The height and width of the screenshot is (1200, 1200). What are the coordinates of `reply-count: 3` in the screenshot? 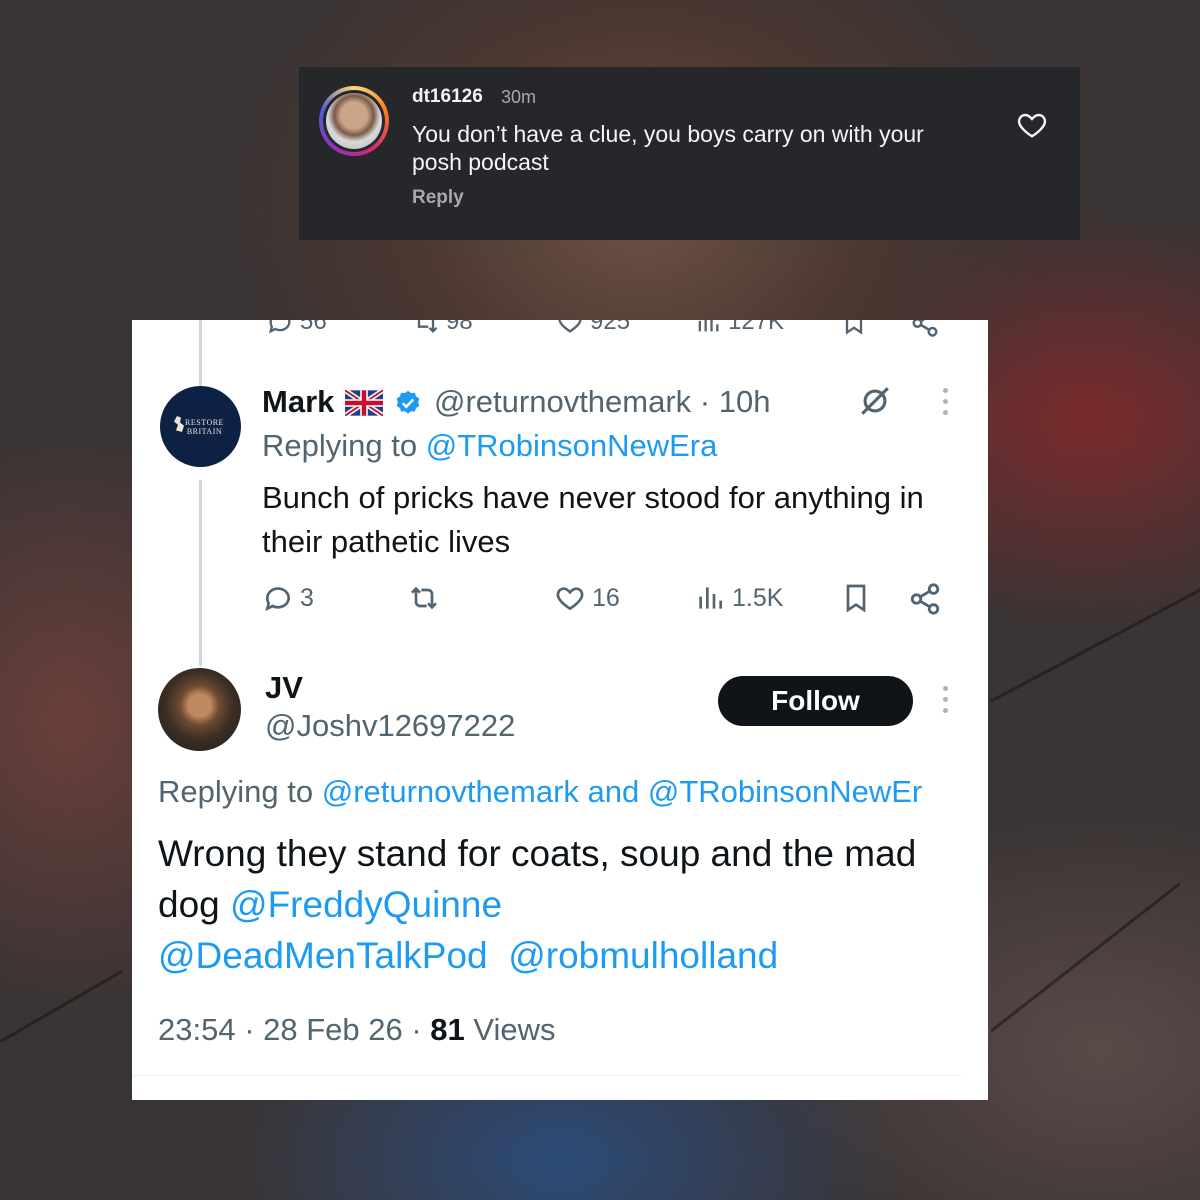 It's located at (307, 597).